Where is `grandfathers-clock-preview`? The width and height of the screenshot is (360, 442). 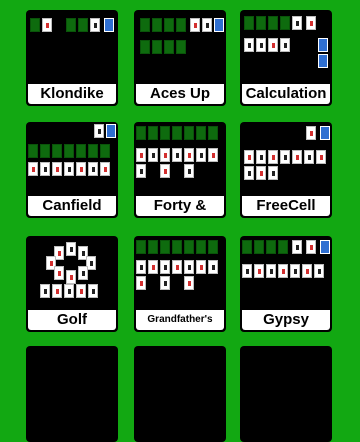 grandfathers-clock-preview is located at coordinates (180, 273).